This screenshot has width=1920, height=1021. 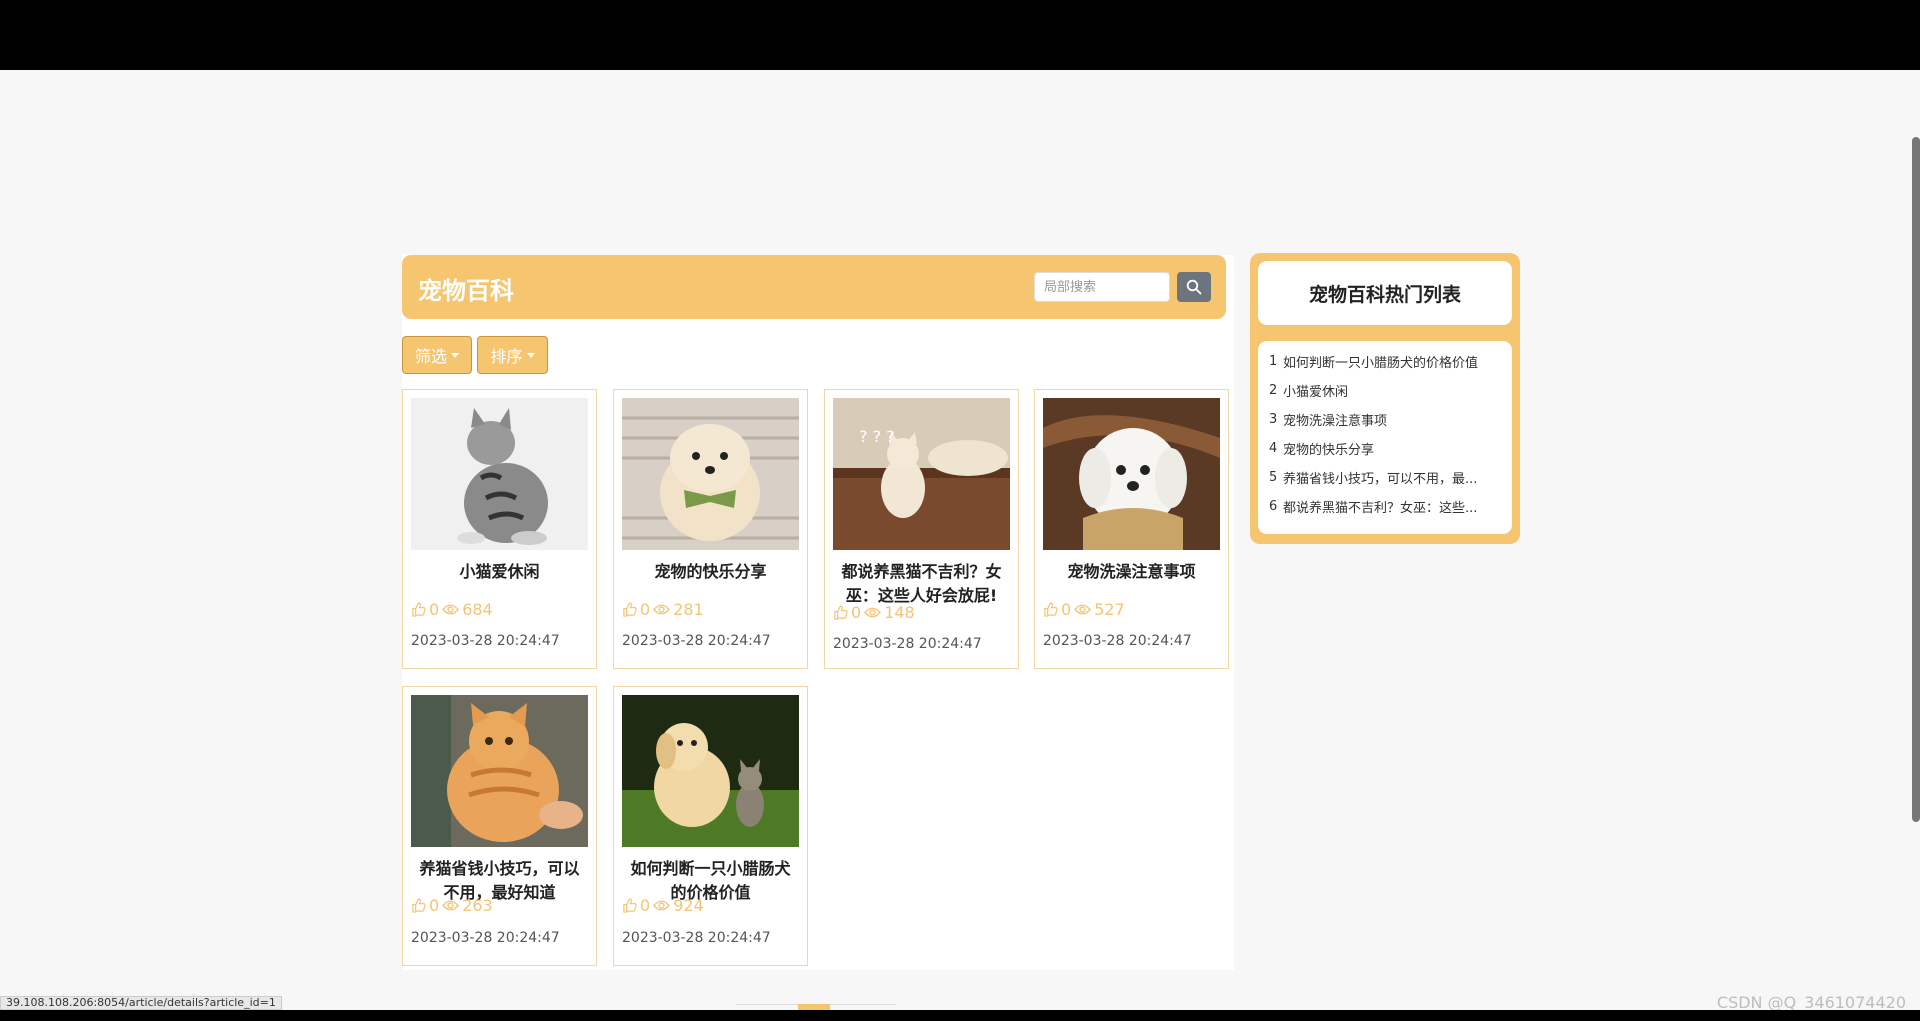 What do you see at coordinates (710, 474) in the screenshot?
I see `pomeranian-puppy-image` at bounding box center [710, 474].